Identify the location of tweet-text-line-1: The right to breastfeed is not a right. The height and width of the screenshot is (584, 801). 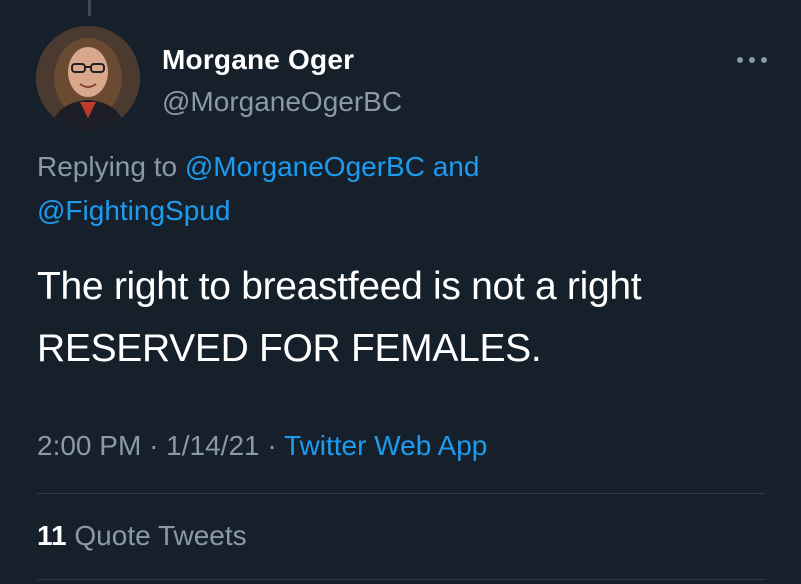
(339, 286).